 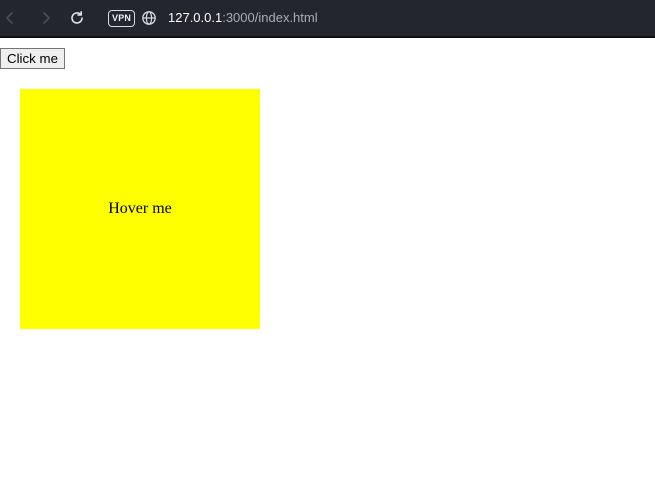 I want to click on hover-box-label: Hover me, so click(x=140, y=208).